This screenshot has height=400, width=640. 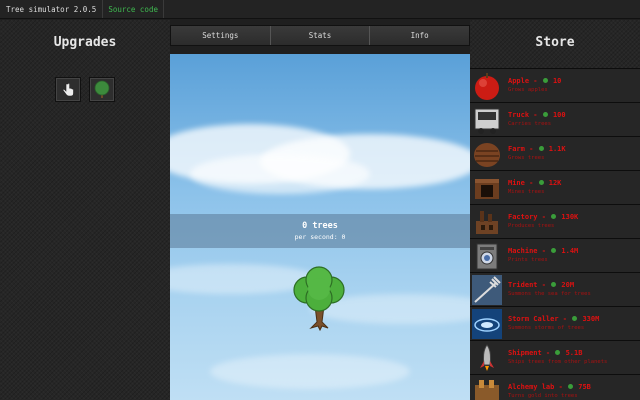 What do you see at coordinates (319, 299) in the screenshot?
I see `big-tree-button` at bounding box center [319, 299].